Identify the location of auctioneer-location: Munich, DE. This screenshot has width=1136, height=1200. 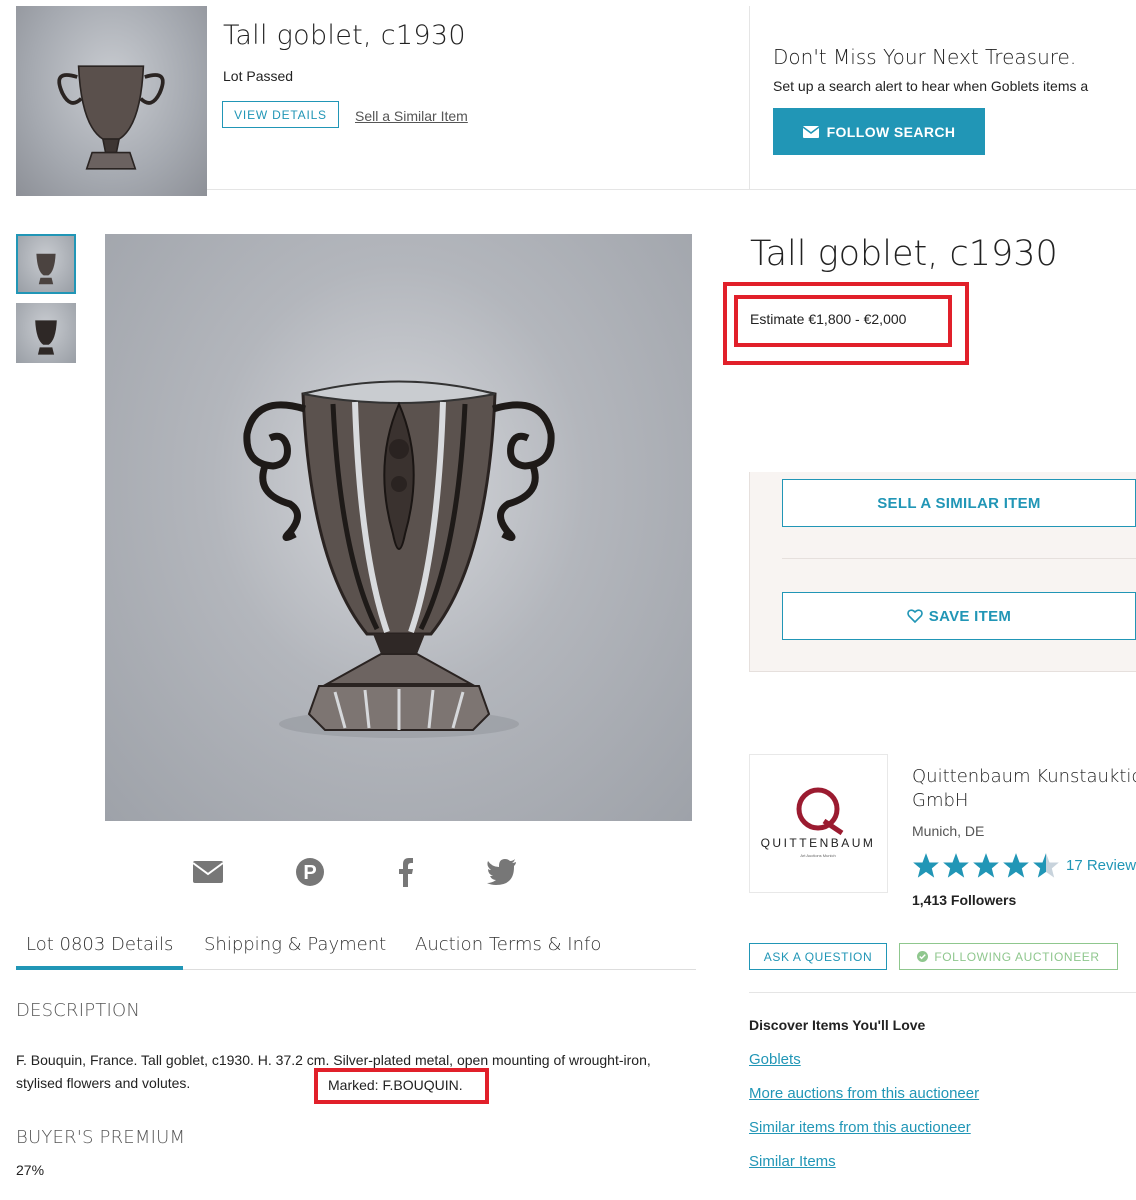
(948, 831).